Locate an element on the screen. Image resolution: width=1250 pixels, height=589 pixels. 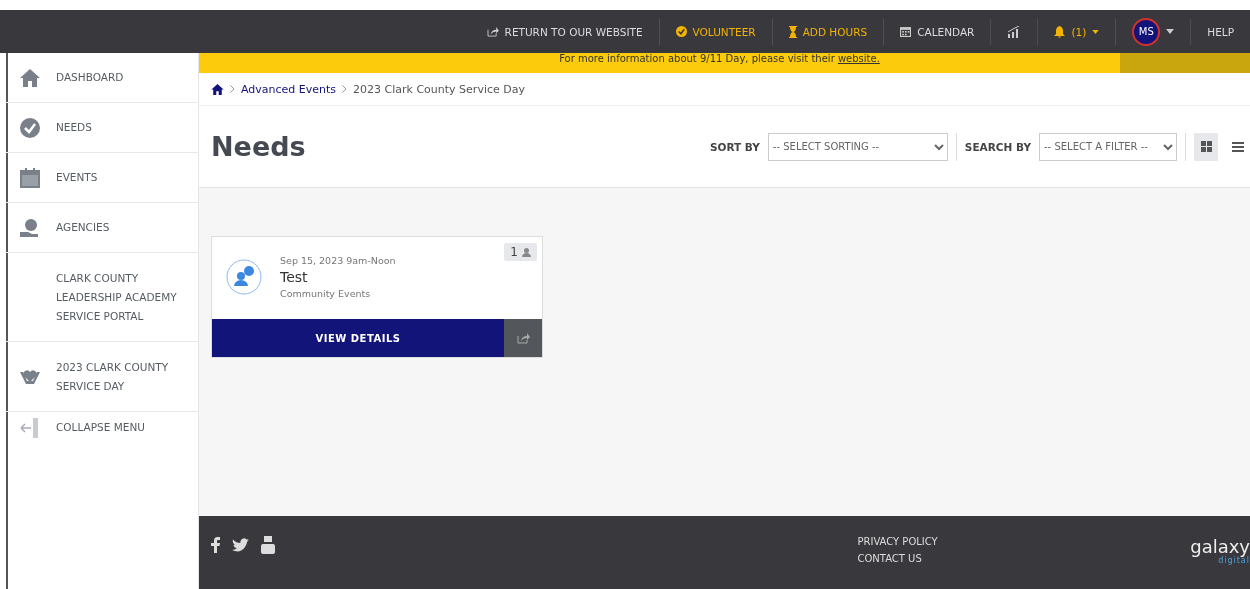
banner-text: For more information about 9/11 Day, please visit their website. is located at coordinates (719, 59).